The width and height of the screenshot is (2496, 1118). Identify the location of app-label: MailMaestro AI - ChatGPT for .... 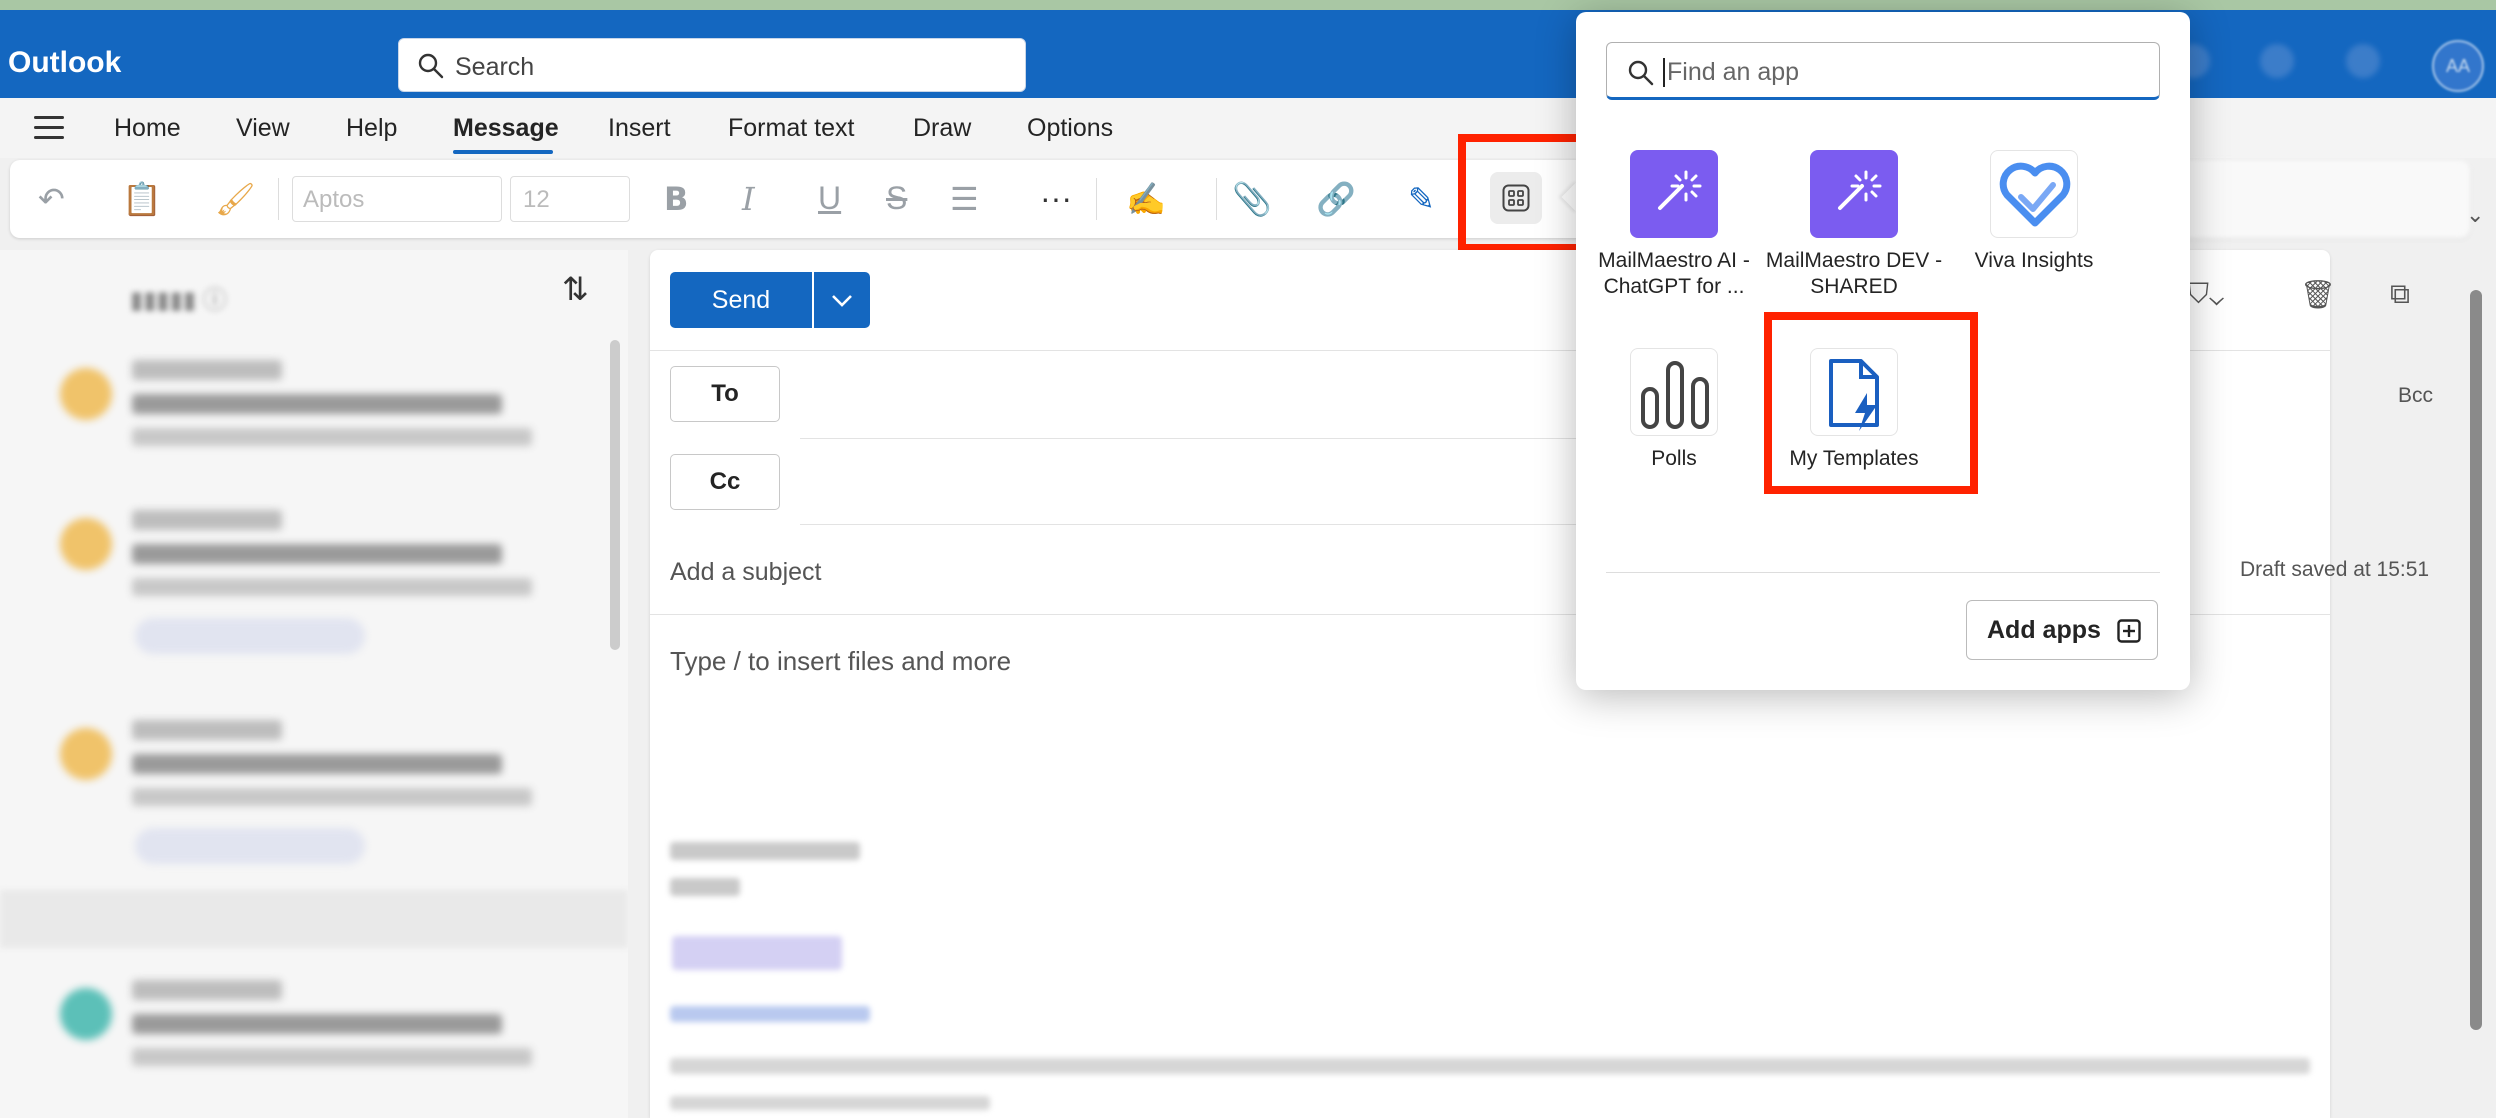
(1674, 273).